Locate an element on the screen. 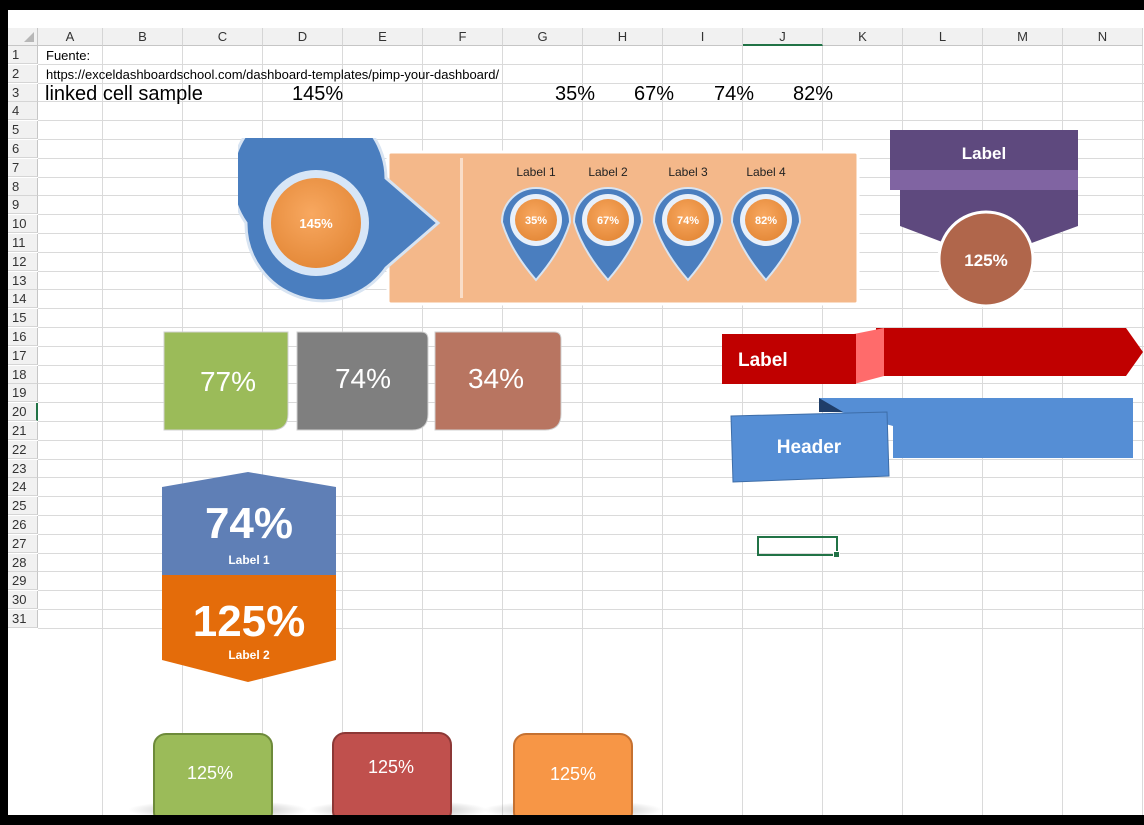 Image resolution: width=1144 pixels, height=825 pixels. row-header-27: 27 is located at coordinates (23, 544).